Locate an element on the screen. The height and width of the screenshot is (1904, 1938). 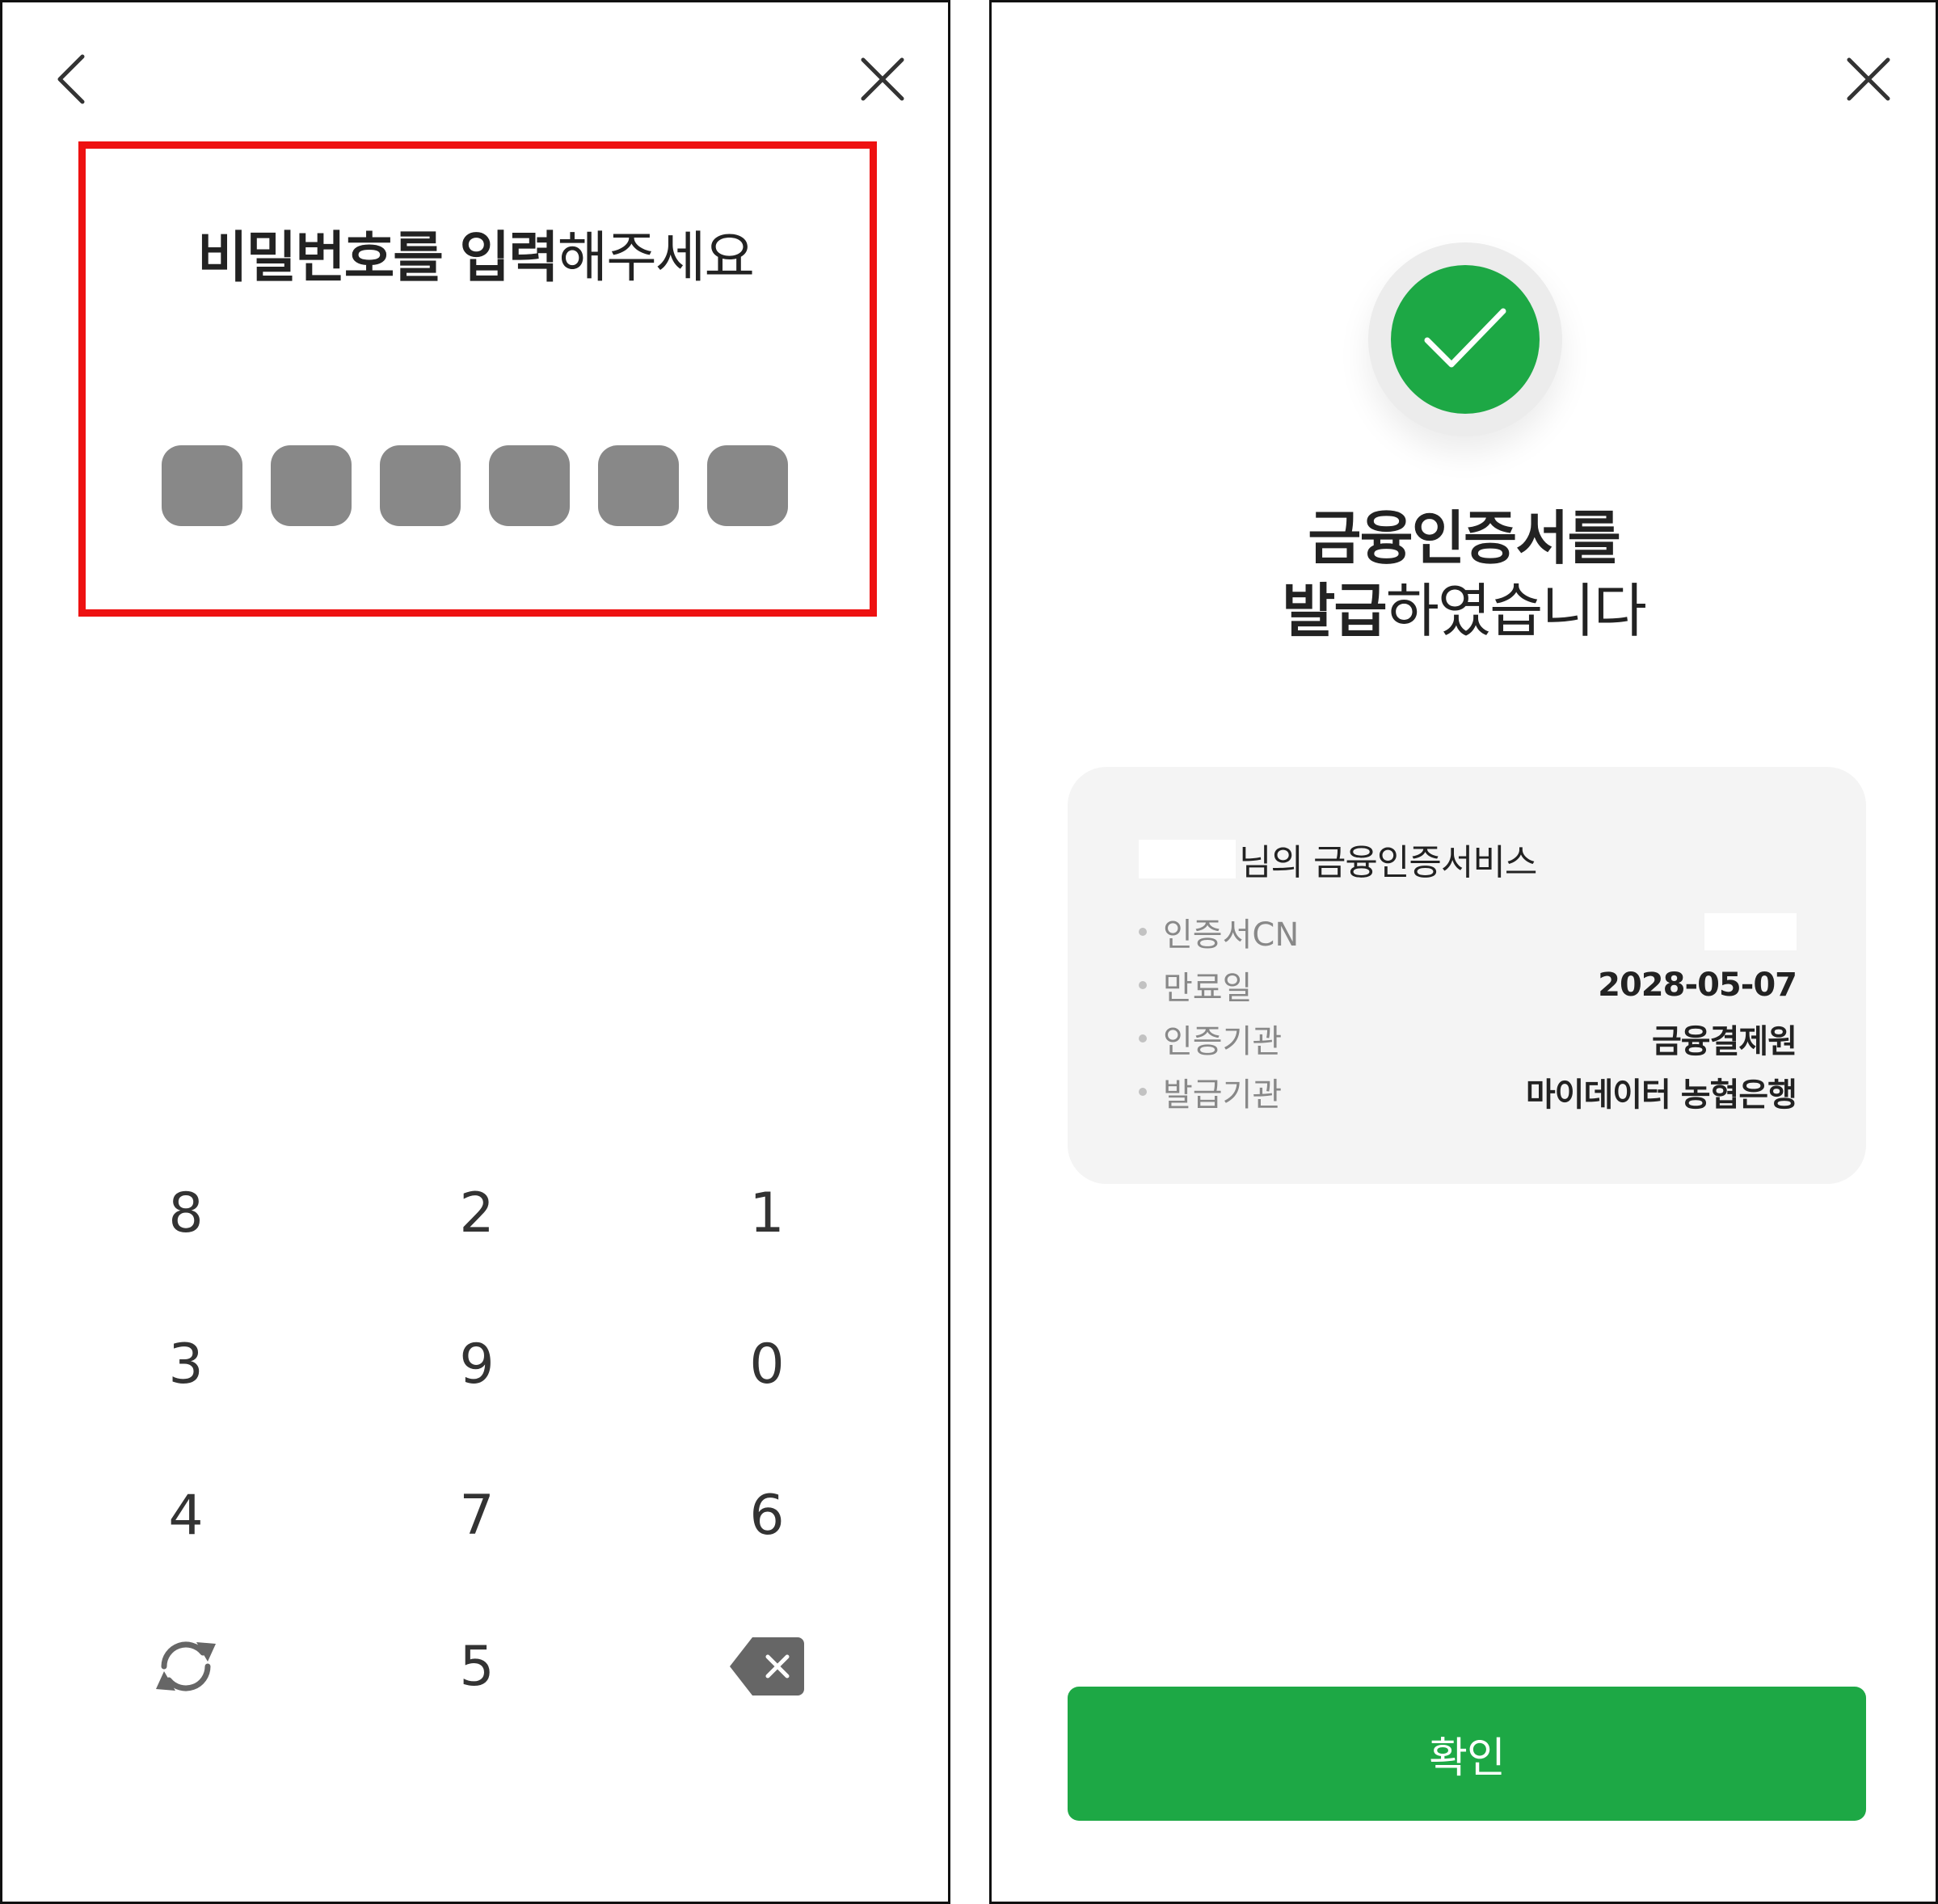
keypad-key: 1 is located at coordinates (767, 1213).